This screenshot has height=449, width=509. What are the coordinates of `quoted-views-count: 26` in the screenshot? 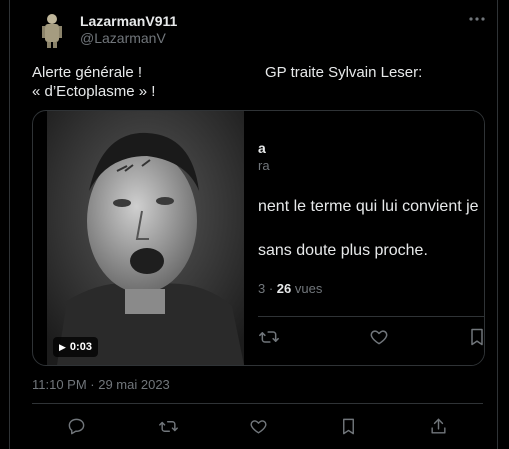 It's located at (284, 288).